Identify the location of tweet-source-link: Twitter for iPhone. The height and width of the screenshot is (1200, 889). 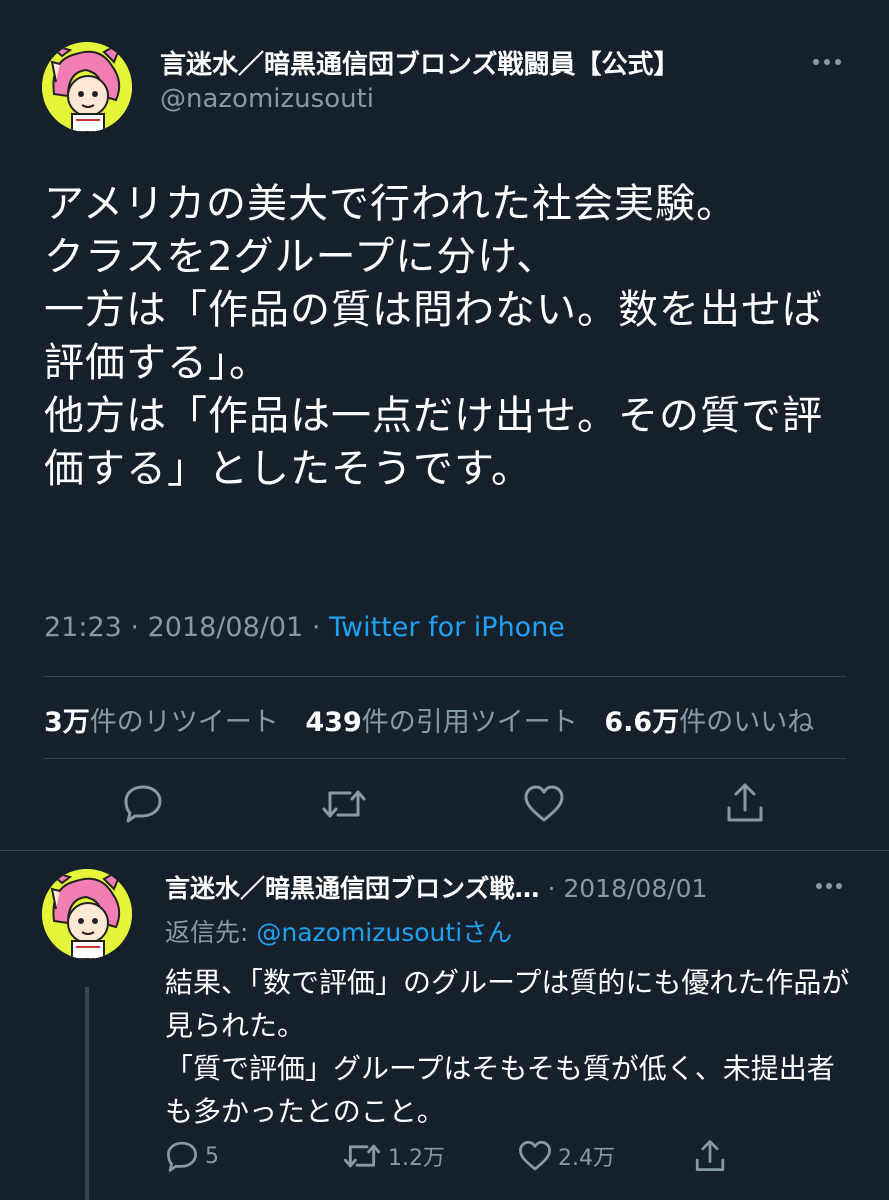
(447, 627).